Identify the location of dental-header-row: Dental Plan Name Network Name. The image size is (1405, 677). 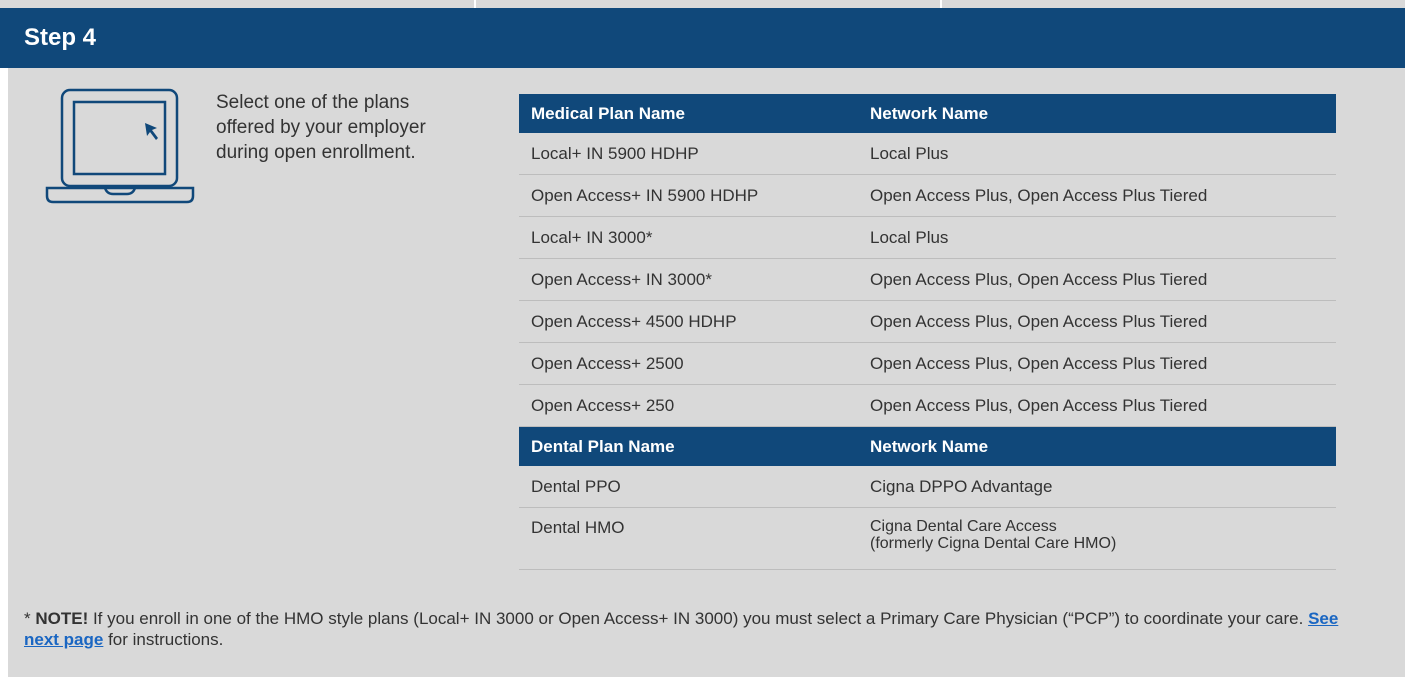
(927, 446).